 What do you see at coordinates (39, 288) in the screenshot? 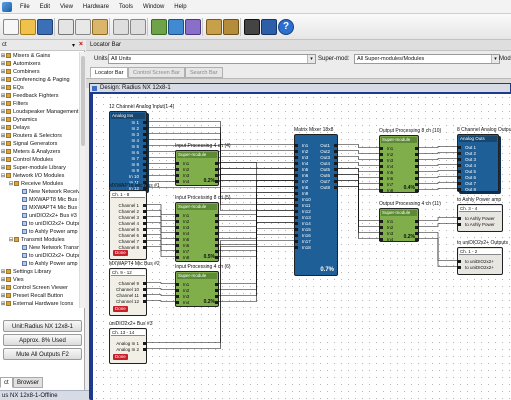
I see `tree-folder-item: ⊞ Control Screen Viewer` at bounding box center [39, 288].